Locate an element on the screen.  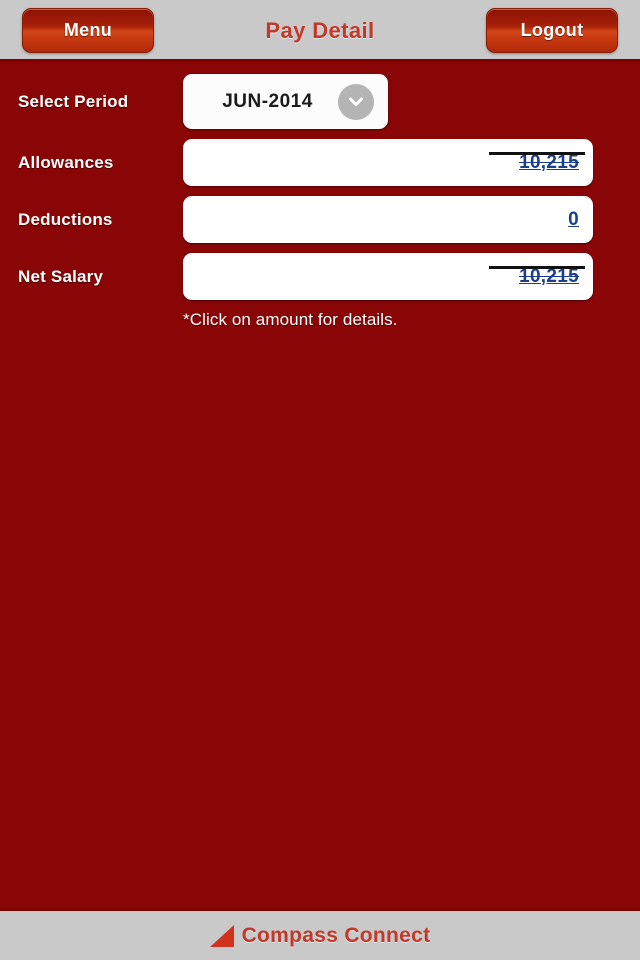
chevron-down-icon is located at coordinates (356, 101).